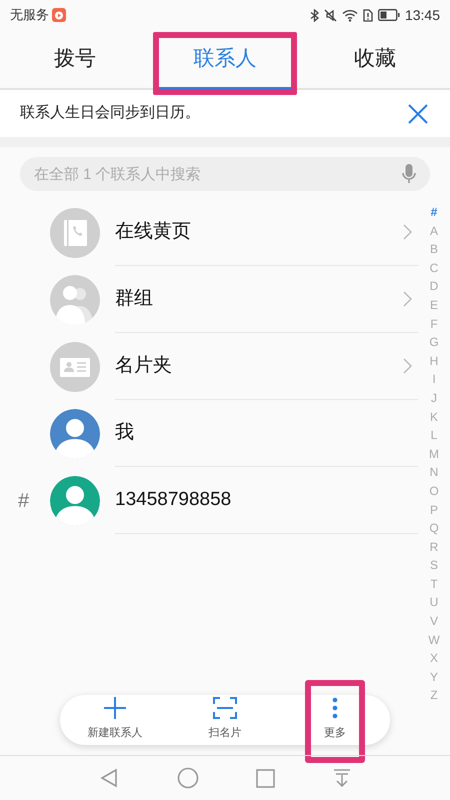  Describe the element at coordinates (434, 379) in the screenshot. I see `index-letter: I` at that location.